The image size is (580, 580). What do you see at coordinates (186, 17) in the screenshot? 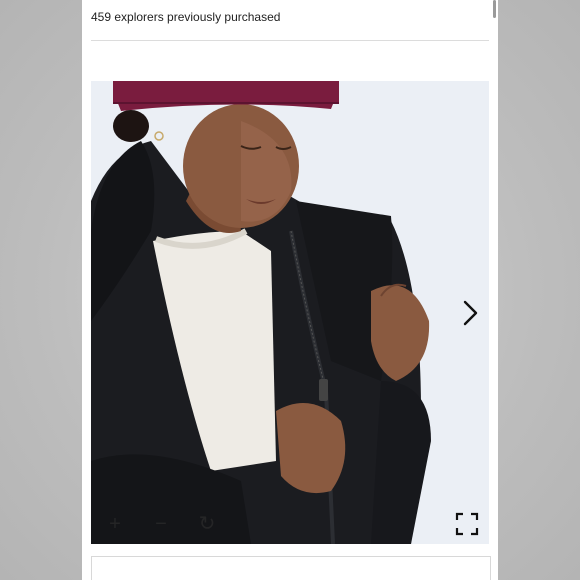
I see `purchase-count-text: 459 explorers previously purchased` at bounding box center [186, 17].